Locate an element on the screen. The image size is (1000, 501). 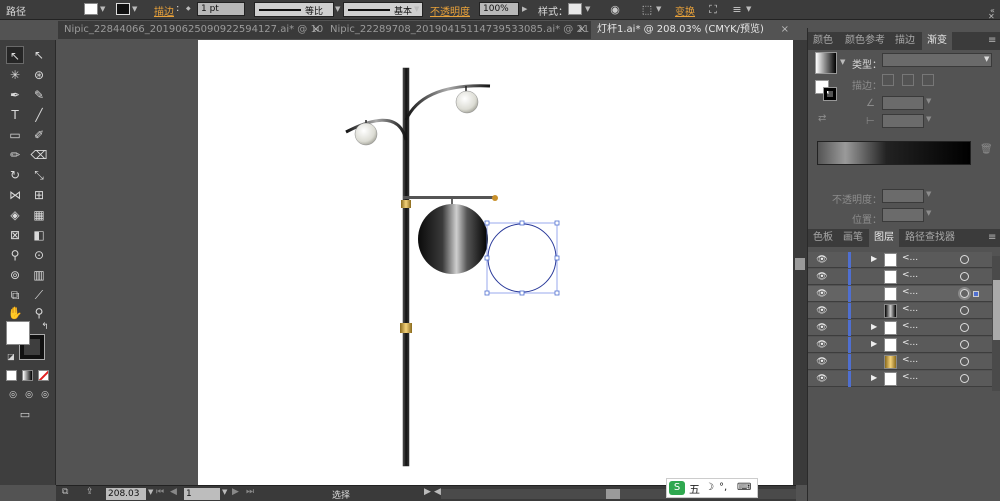
hand-tool-icon: ✋ is located at coordinates (15, 313).